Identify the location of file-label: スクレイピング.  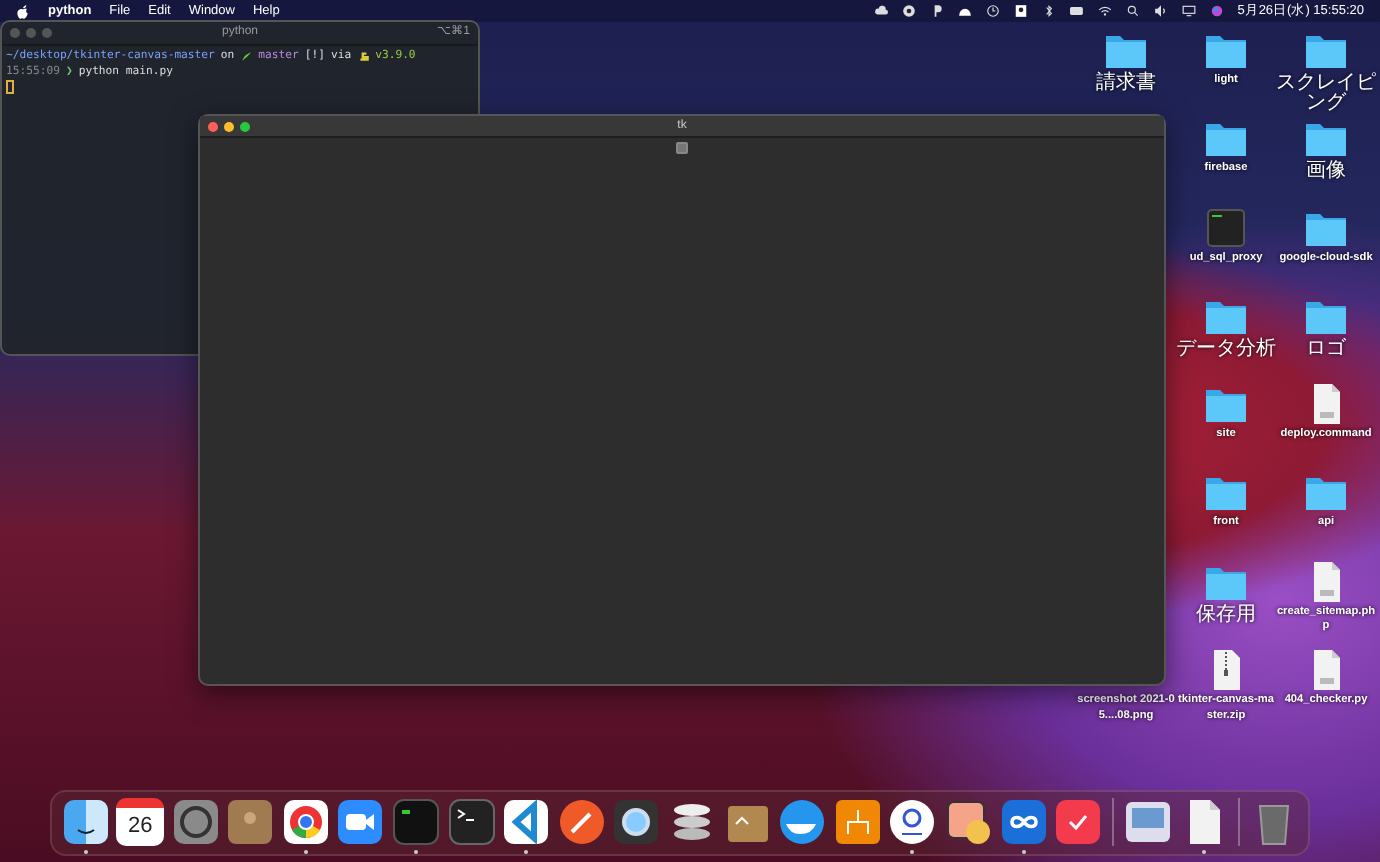
(1326, 94).